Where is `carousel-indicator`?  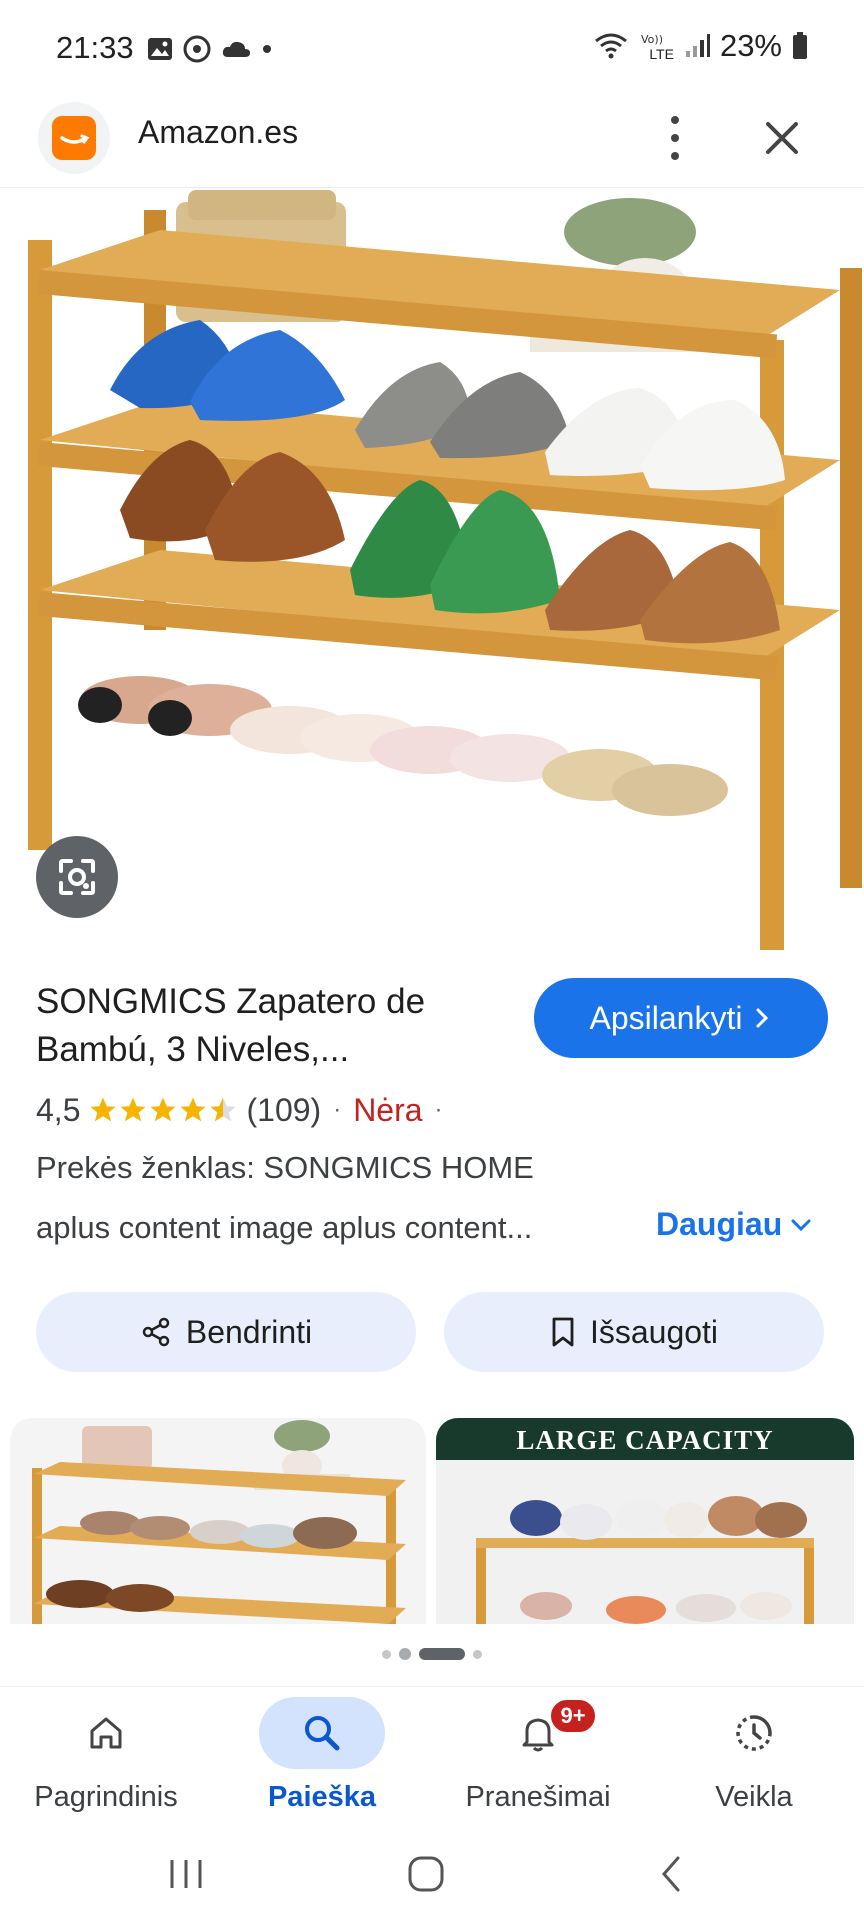
carousel-indicator is located at coordinates (432, 1654).